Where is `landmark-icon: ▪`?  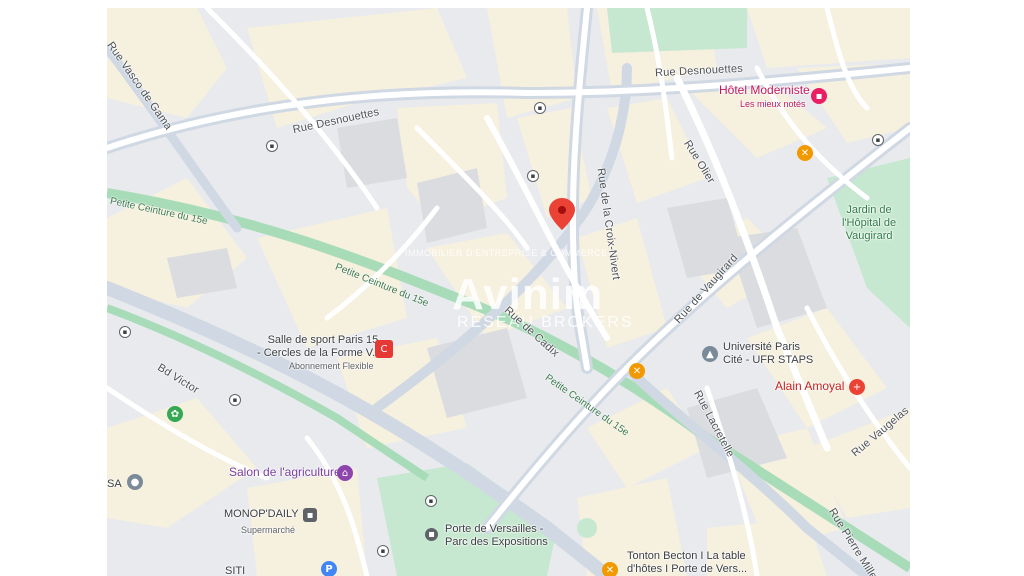
landmark-icon: ▪ is located at coordinates (431, 534).